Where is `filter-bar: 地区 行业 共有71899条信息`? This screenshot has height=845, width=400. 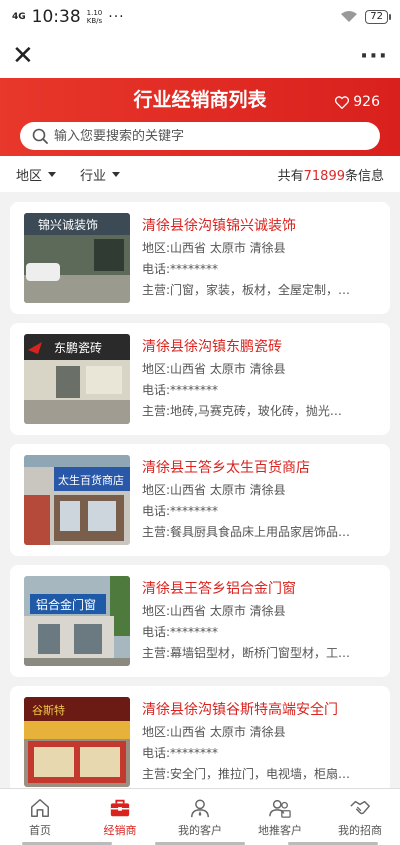
filter-bar: 地区 行业 共有71899条信息 is located at coordinates (200, 174).